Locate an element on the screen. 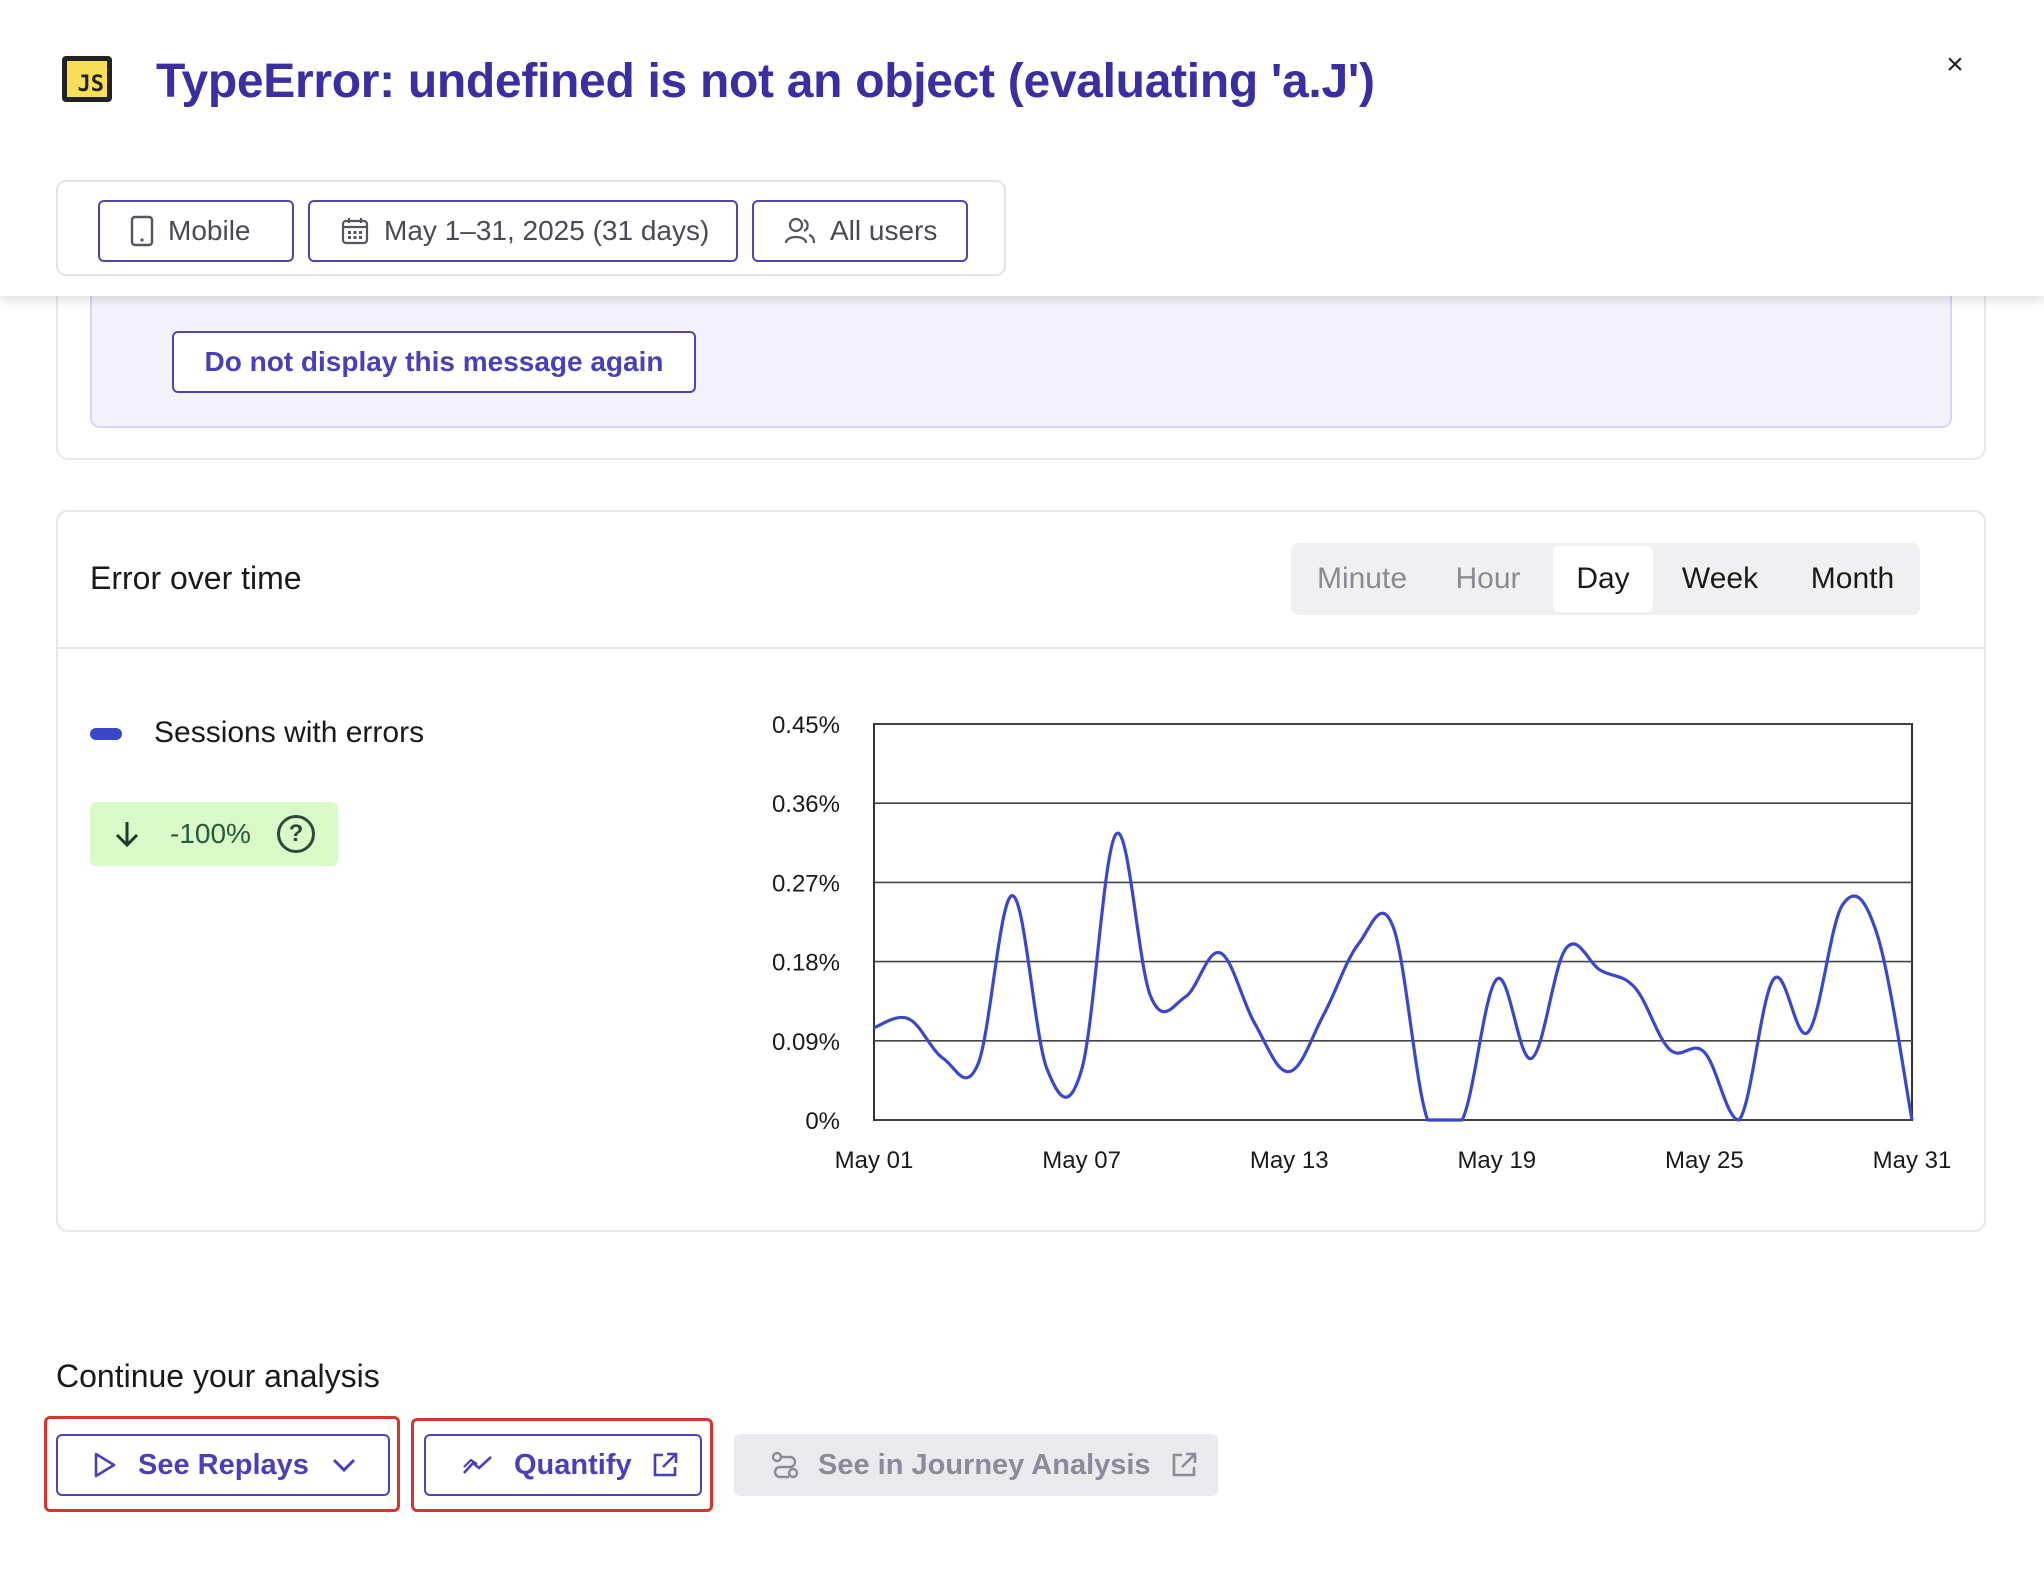 The image size is (2044, 1572). js-logo-text: JS is located at coordinates (91, 84).